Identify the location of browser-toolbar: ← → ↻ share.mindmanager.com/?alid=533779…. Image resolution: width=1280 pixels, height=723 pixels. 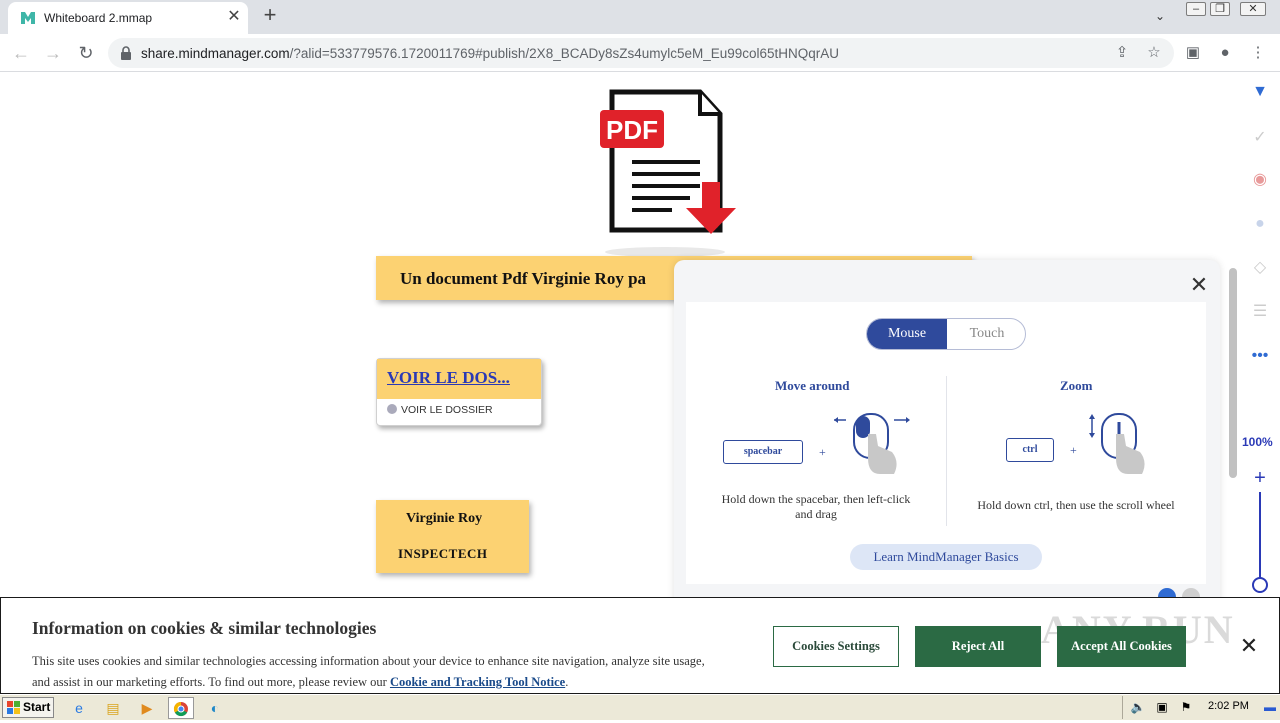
(640, 53).